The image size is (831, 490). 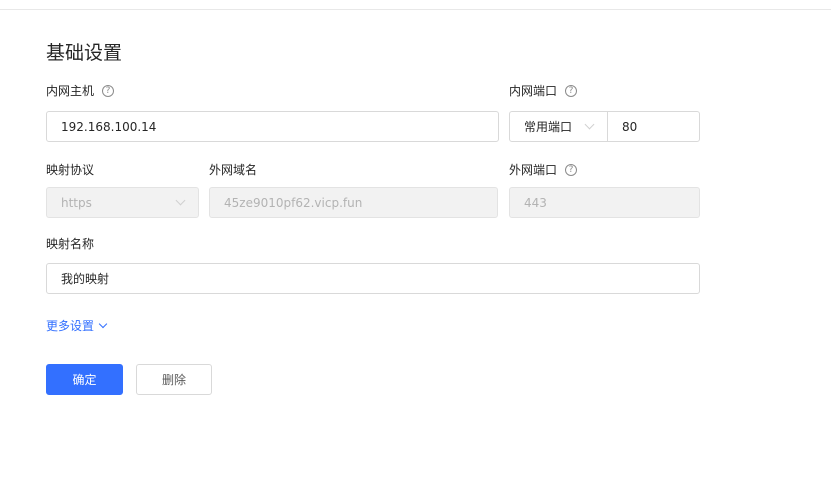 What do you see at coordinates (415, 9) in the screenshot?
I see `top-divider` at bounding box center [415, 9].